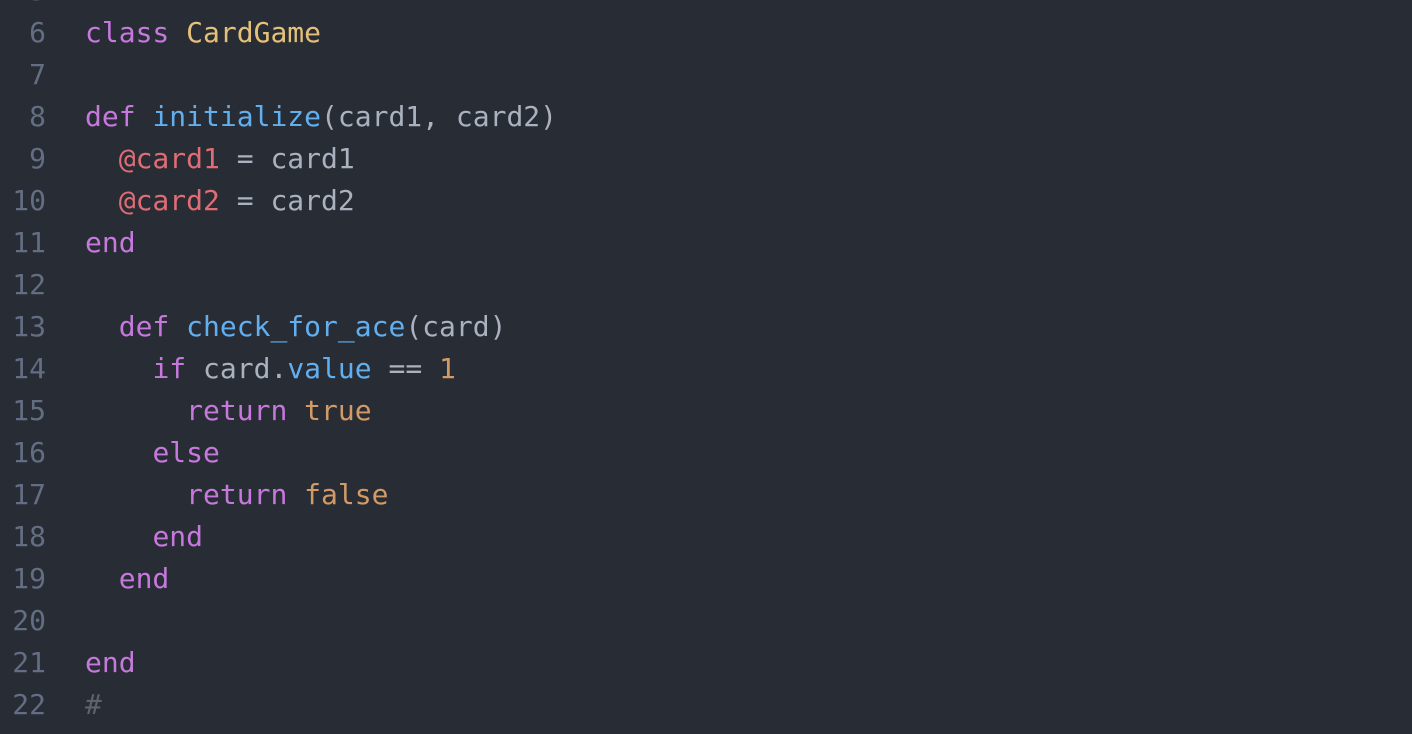 The width and height of the screenshot is (1412, 734). Describe the element at coordinates (706, 285) in the screenshot. I see `code-line: 12` at that location.